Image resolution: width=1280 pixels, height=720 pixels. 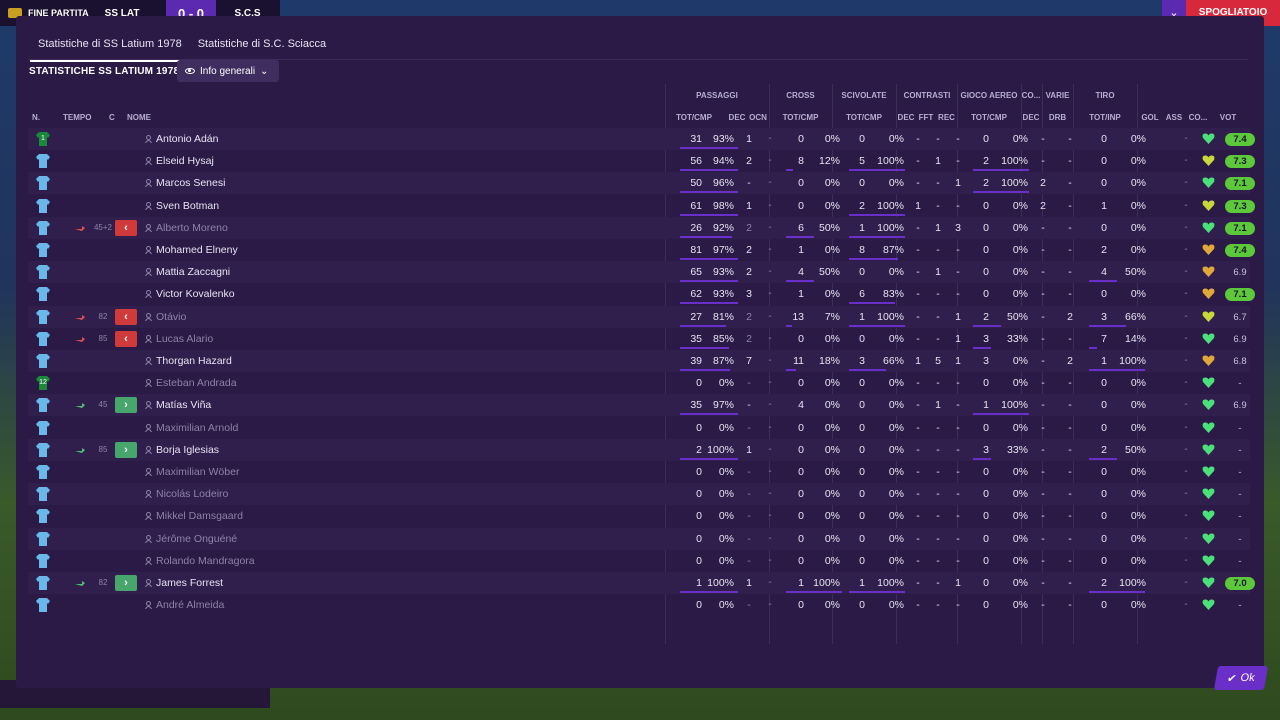 I want to click on player-name: Elseid Hysaj, so click(x=185, y=161).